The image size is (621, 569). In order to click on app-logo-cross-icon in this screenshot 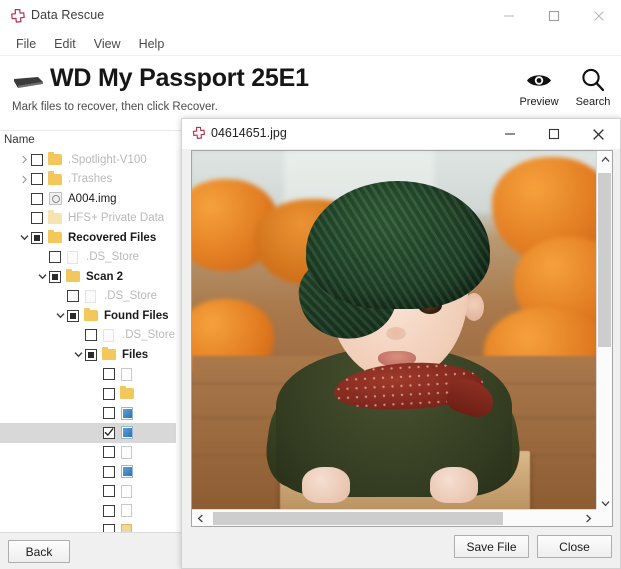, I will do `click(17, 16)`.